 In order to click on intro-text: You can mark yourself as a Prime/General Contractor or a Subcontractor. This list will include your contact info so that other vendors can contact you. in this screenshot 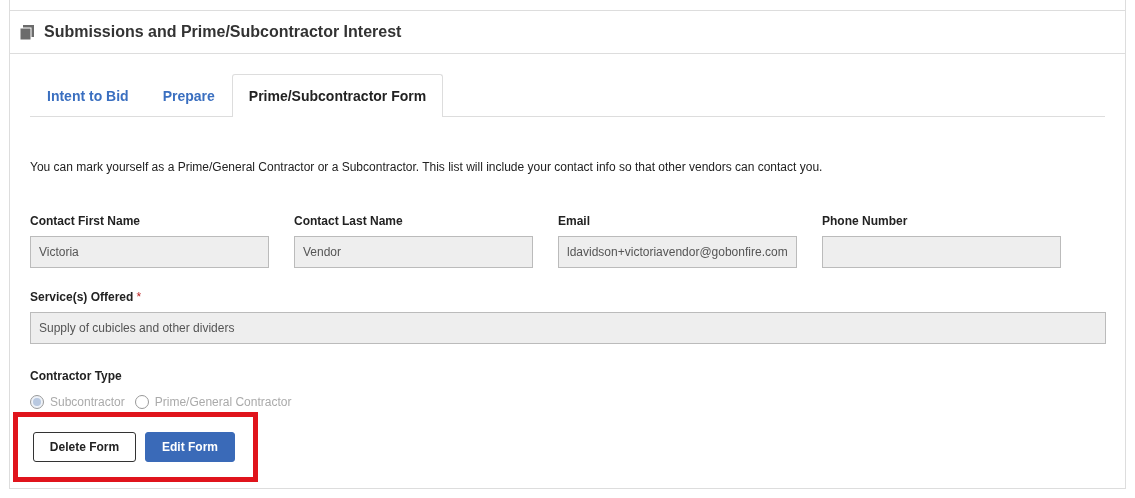, I will do `click(427, 167)`.